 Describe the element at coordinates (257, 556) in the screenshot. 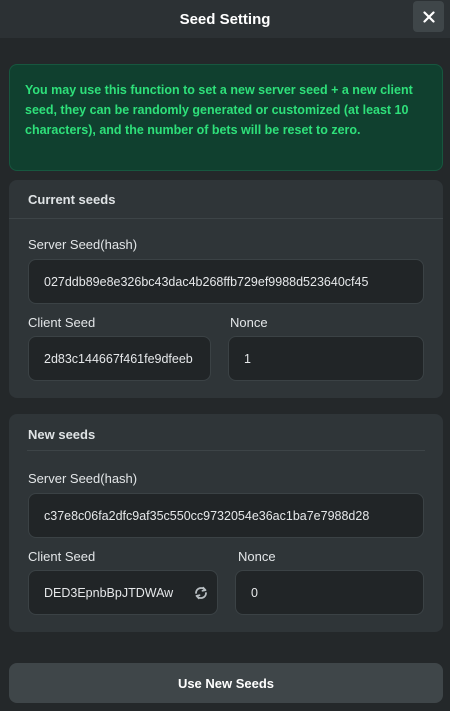

I see `new-nonce-label: Nonce` at that location.